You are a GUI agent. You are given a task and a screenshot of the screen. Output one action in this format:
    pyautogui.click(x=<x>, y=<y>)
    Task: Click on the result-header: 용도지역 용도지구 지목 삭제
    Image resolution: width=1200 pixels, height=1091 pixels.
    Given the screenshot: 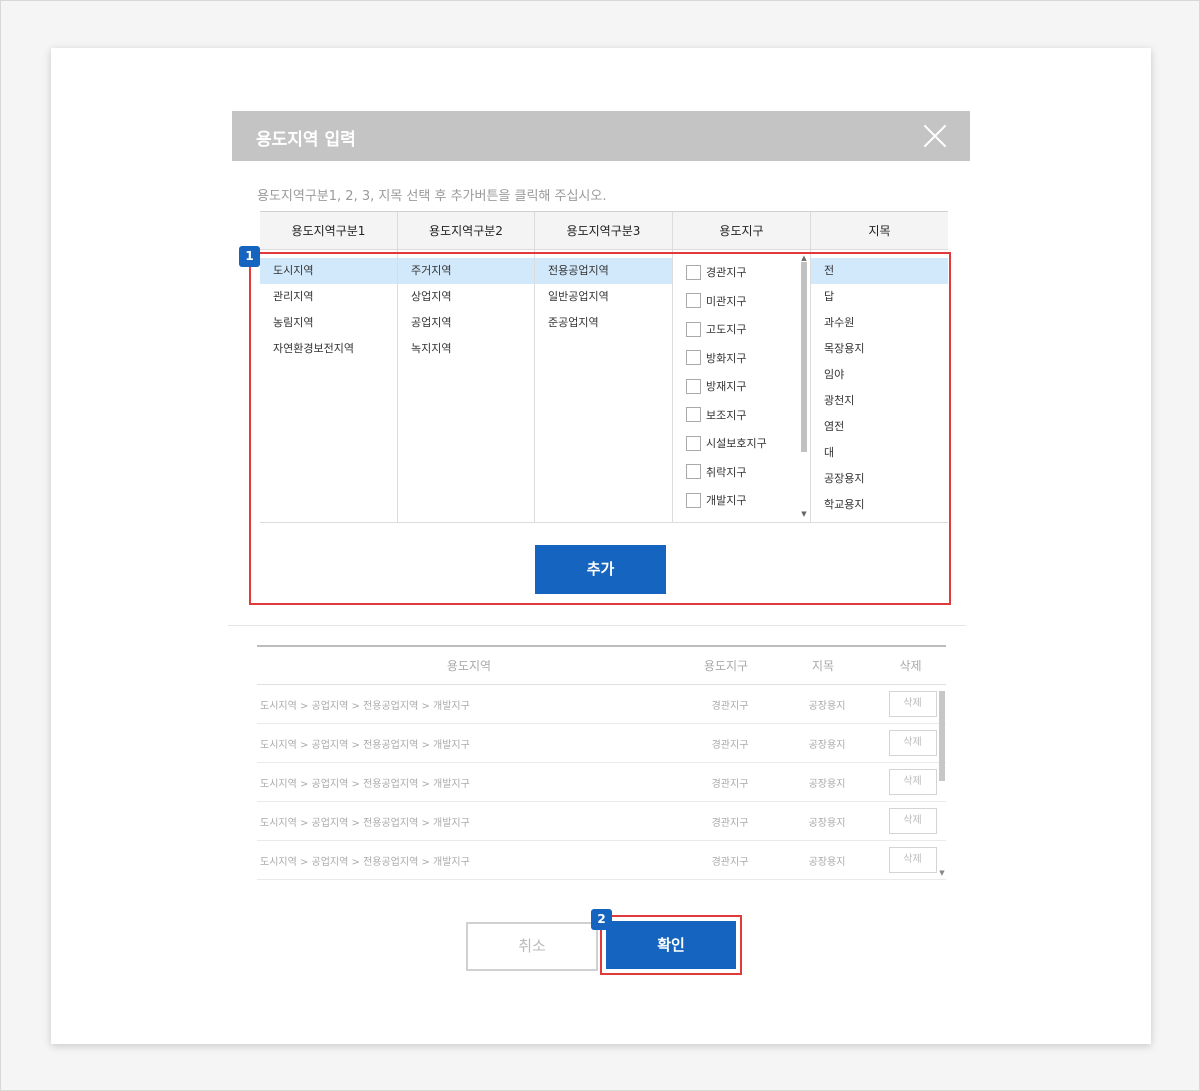 What is the action you would take?
    pyautogui.click(x=601, y=665)
    